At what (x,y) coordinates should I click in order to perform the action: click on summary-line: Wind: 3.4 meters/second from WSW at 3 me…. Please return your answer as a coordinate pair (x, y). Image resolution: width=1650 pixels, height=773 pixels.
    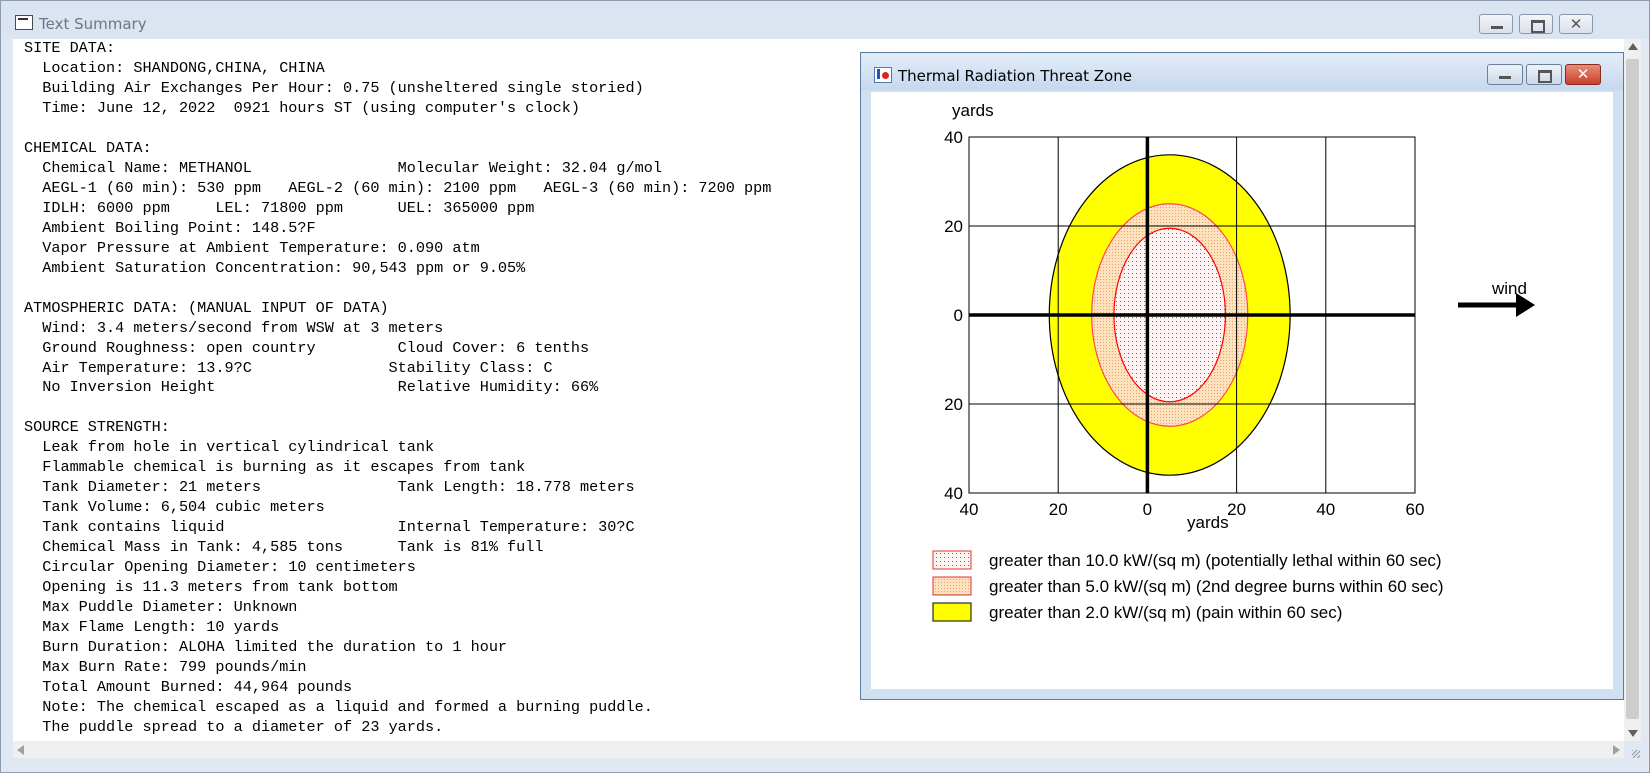
    Looking at the image, I should click on (234, 327).